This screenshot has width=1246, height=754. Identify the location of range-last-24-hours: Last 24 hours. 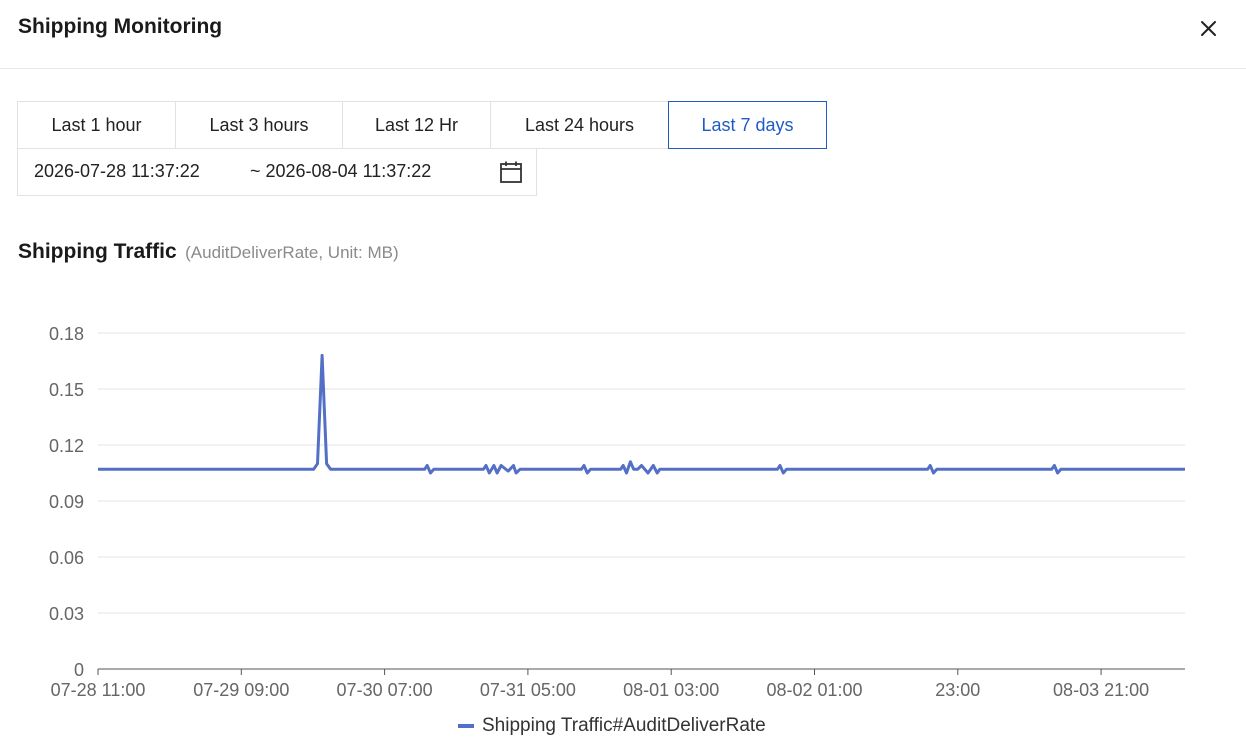
(579, 125).